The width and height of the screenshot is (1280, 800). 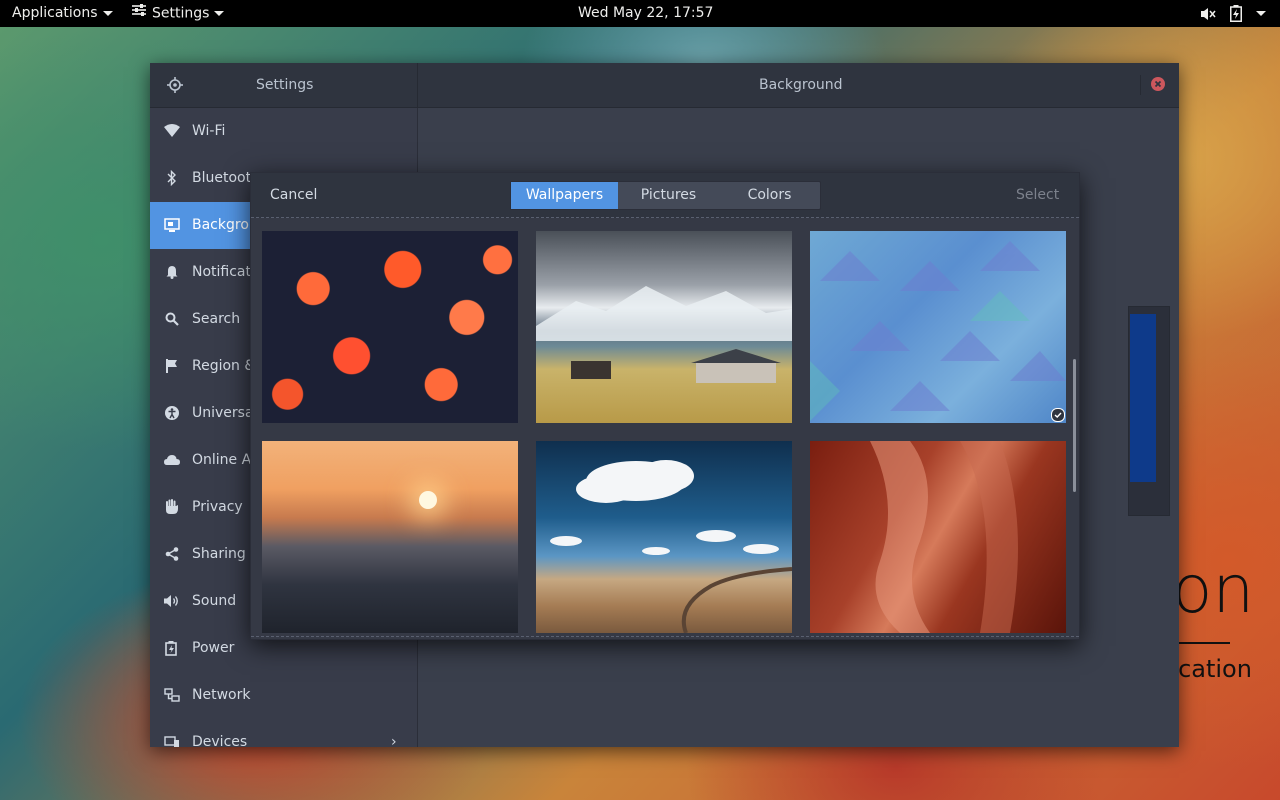 I want to click on settings-app-icon, so click(x=139, y=13).